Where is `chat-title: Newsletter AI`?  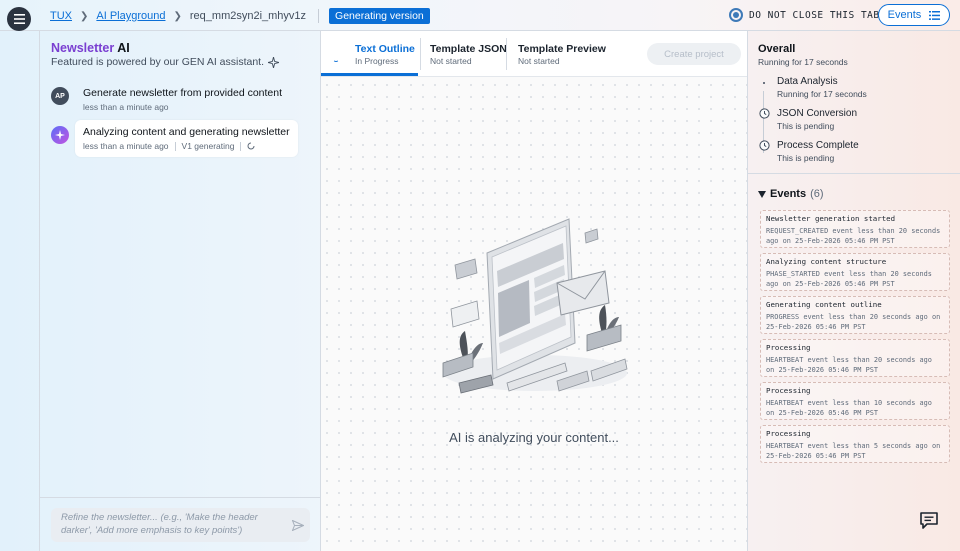
chat-title: Newsletter AI is located at coordinates (90, 48).